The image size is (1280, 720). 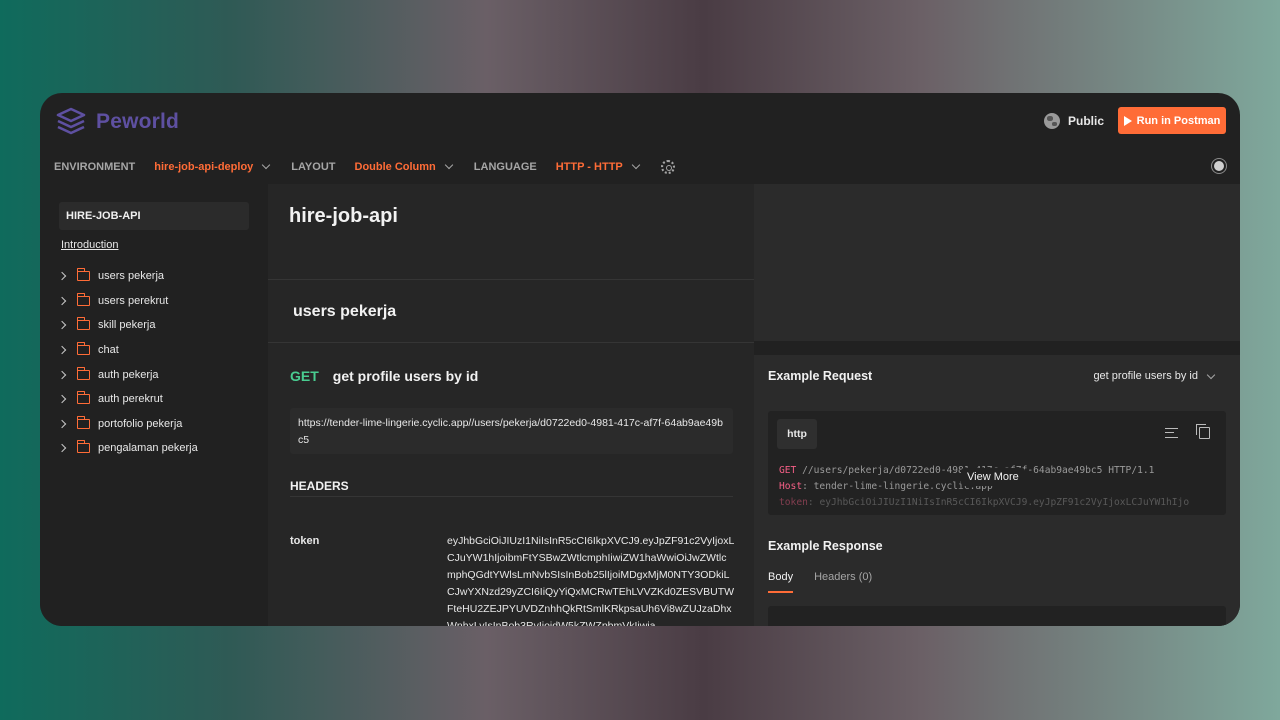 What do you see at coordinates (204, 166) in the screenshot?
I see `environment-value: hire-job-api-deploy` at bounding box center [204, 166].